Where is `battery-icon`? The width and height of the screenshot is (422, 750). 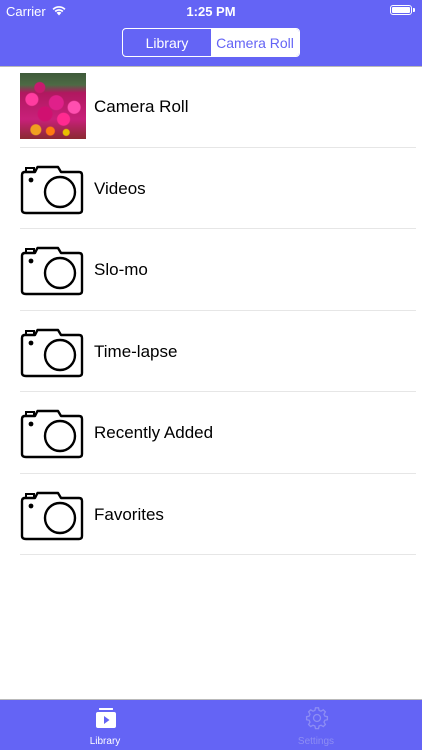
battery-icon is located at coordinates (402, 10).